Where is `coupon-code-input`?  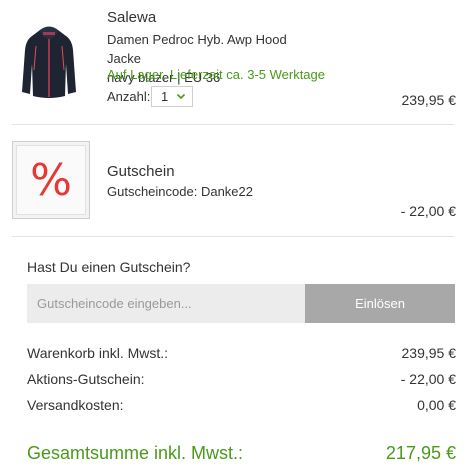 coupon-code-input is located at coordinates (166, 303).